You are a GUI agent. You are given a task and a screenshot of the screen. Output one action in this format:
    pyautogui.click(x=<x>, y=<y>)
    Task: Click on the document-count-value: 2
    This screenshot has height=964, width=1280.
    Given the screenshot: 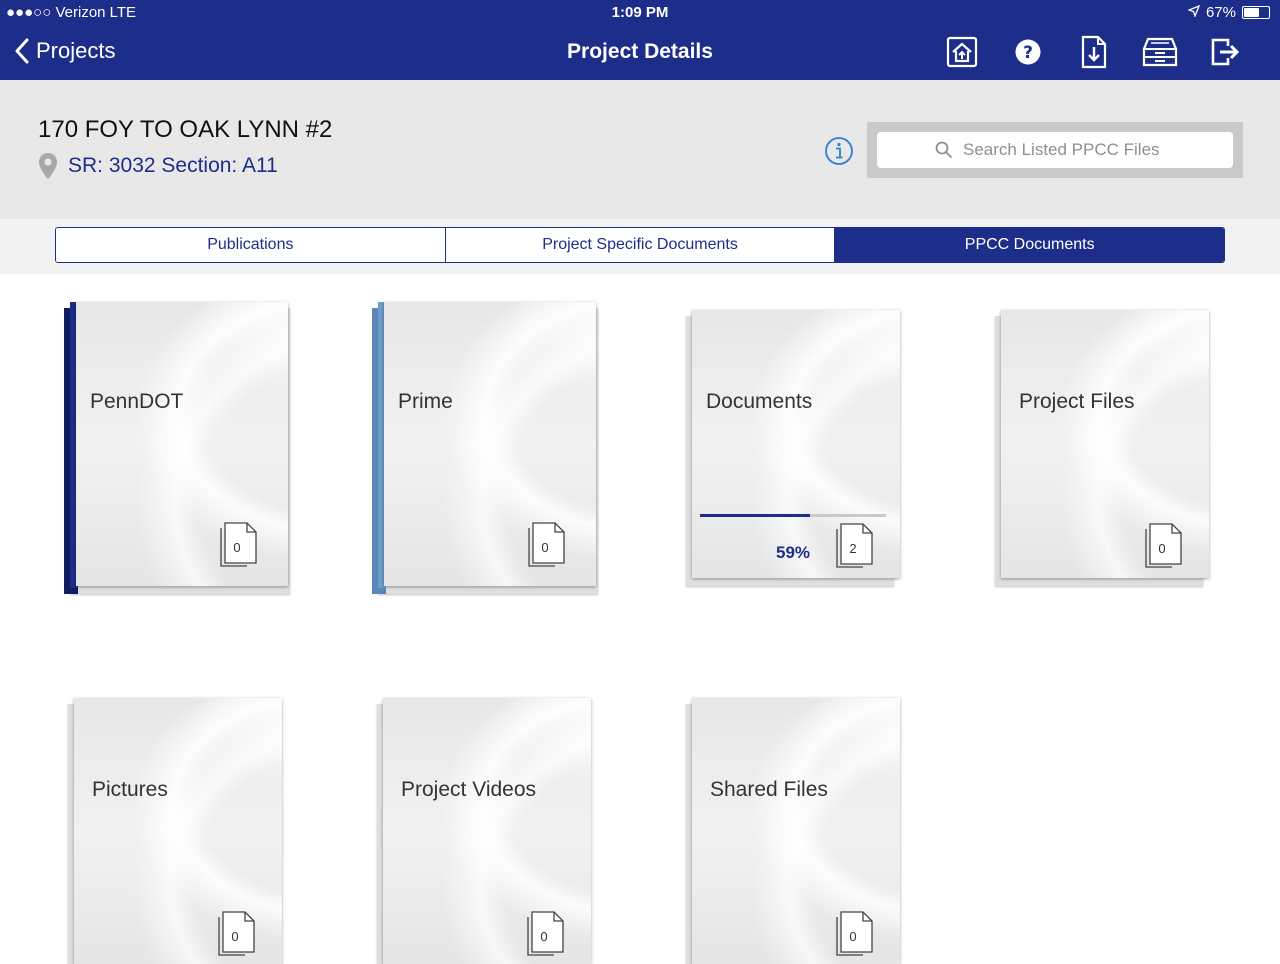 What is the action you would take?
    pyautogui.click(x=853, y=548)
    